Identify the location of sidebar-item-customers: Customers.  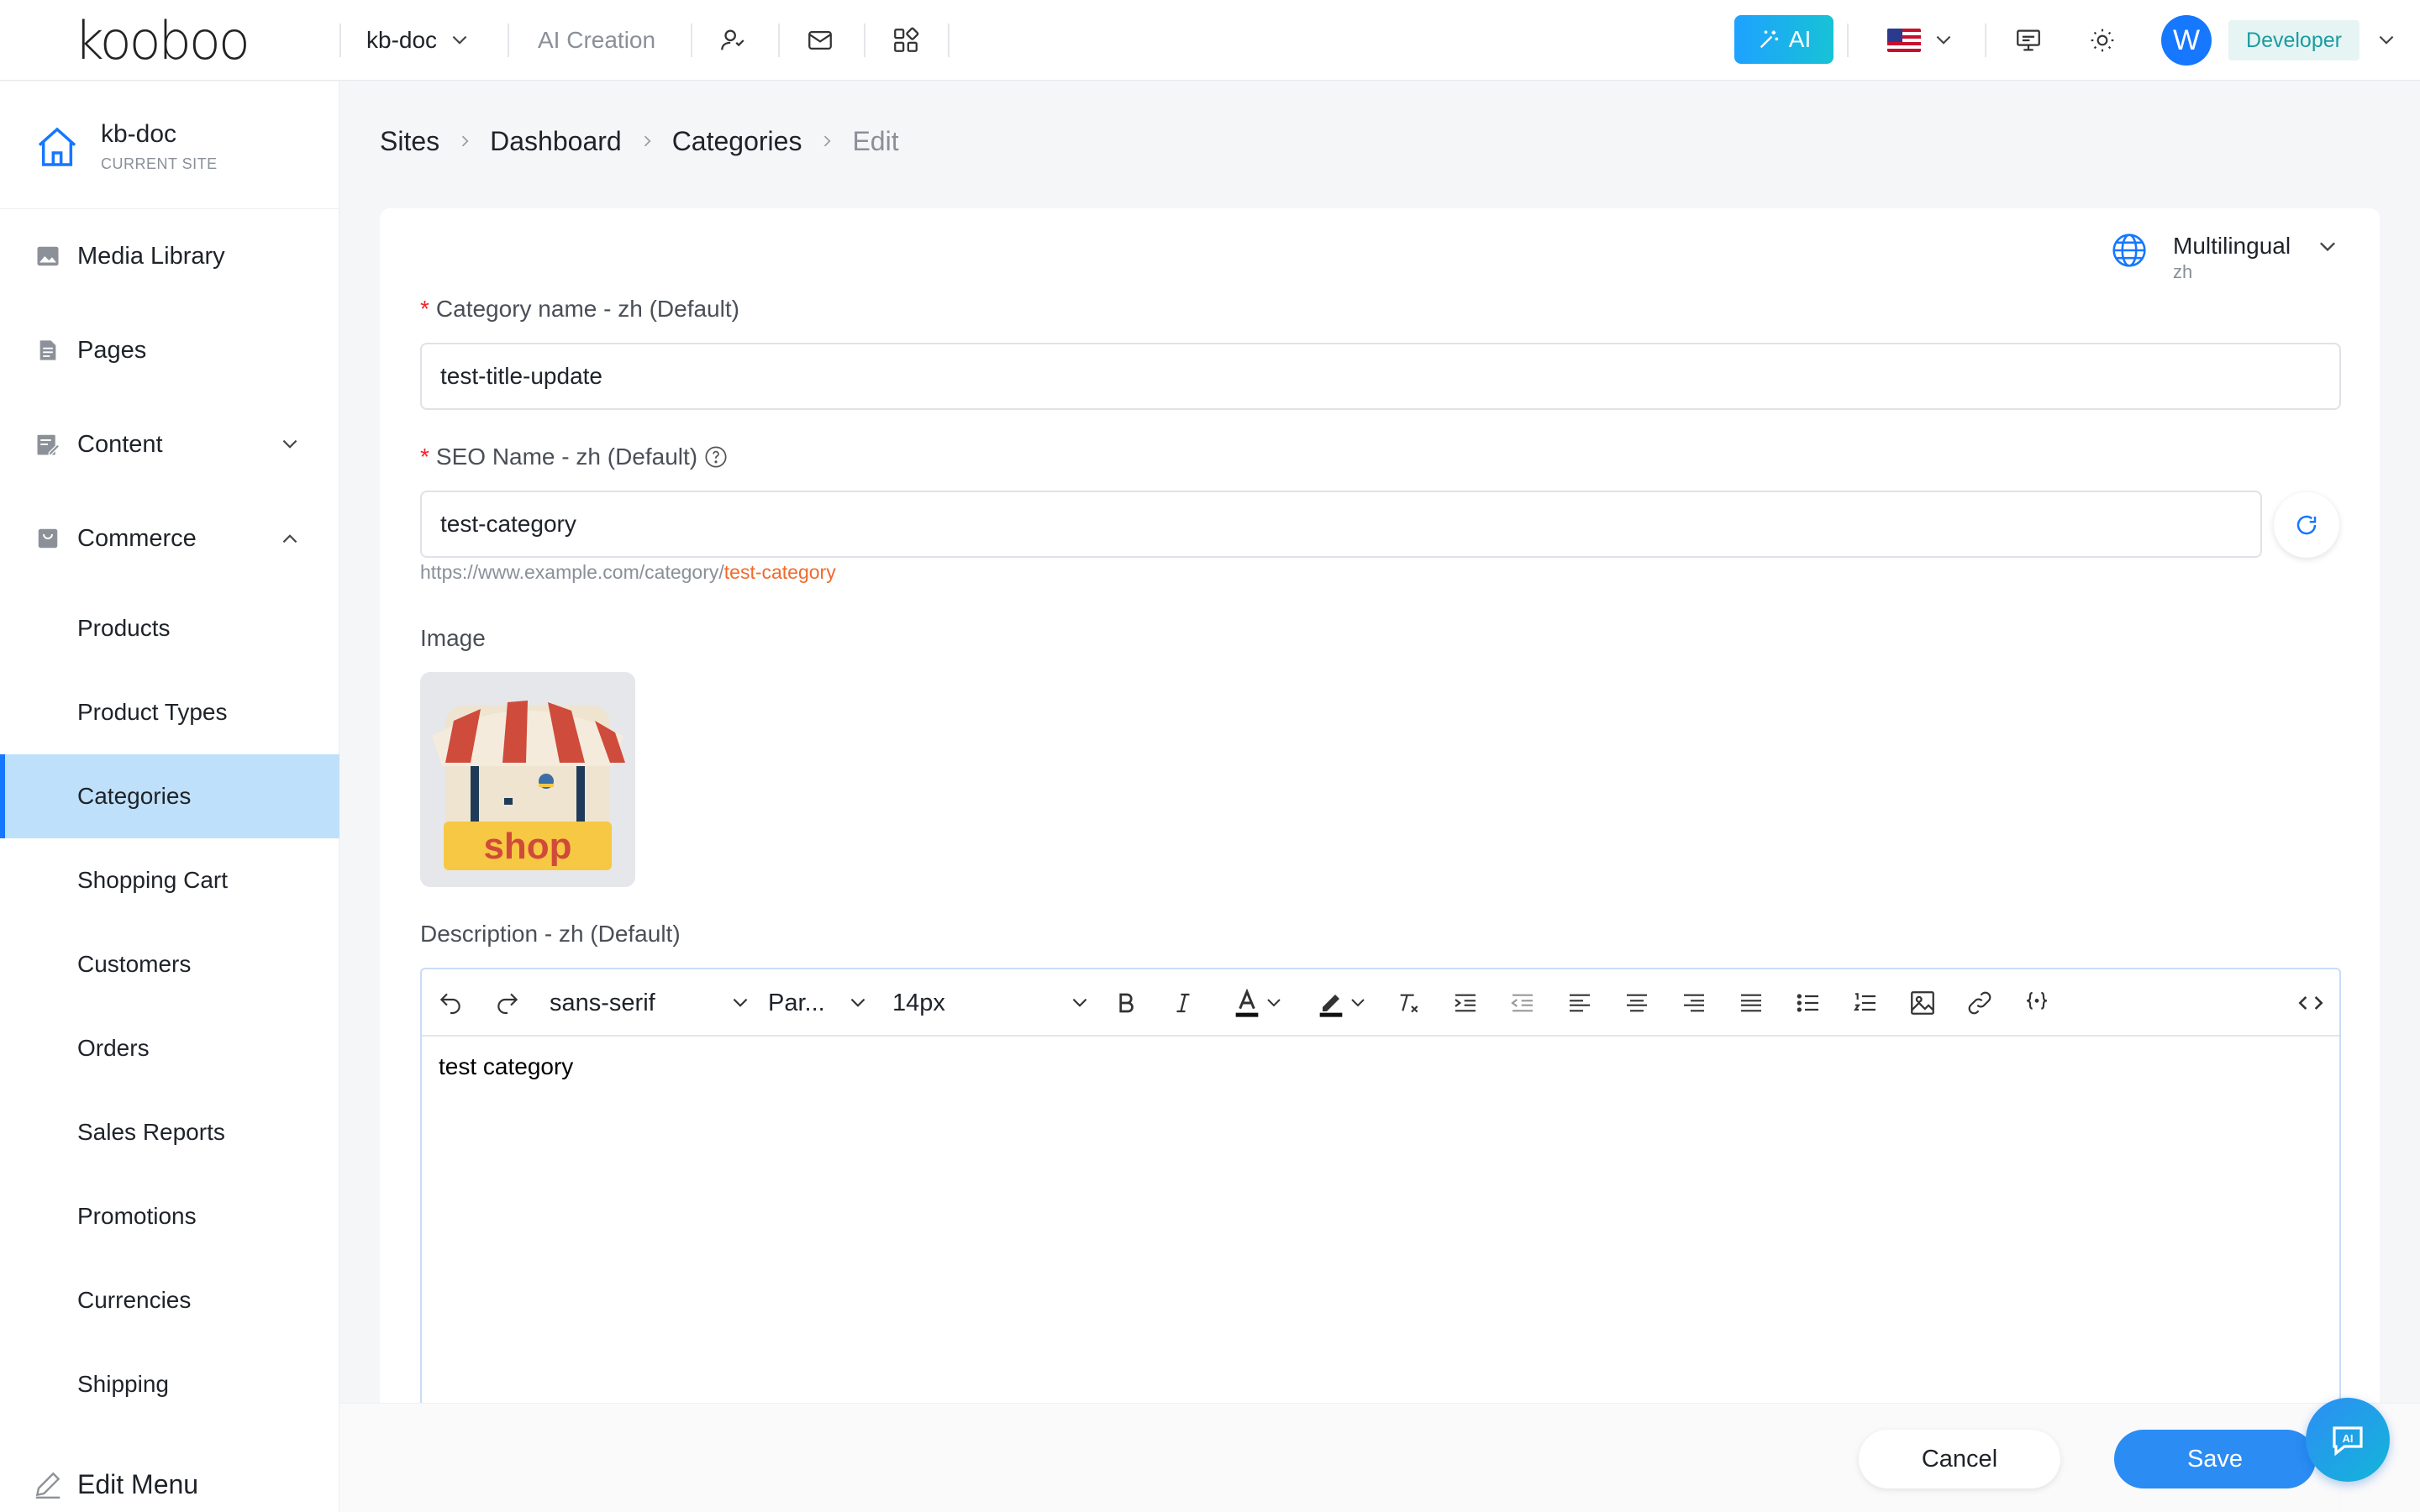
(169, 964).